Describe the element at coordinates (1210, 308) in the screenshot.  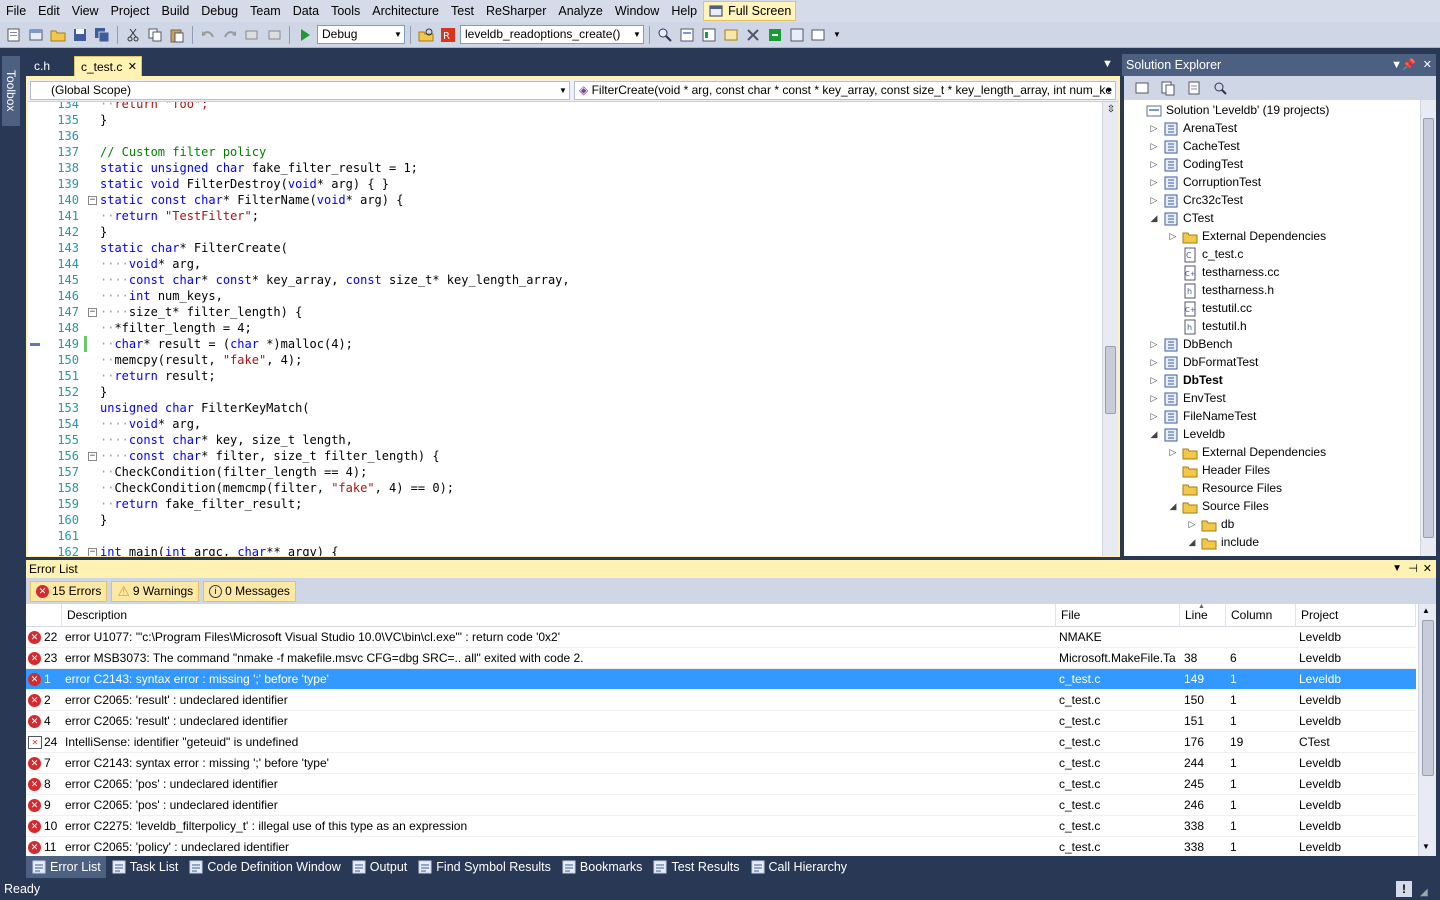
I see `tree-item: C+ testutil.cc` at that location.